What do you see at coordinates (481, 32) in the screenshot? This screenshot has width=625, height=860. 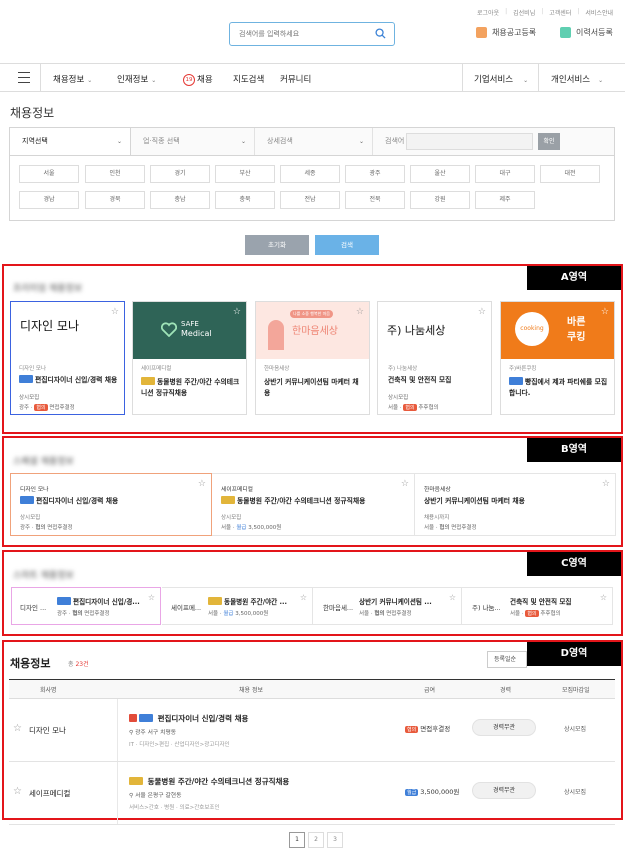 I see `post-job-icon` at bounding box center [481, 32].